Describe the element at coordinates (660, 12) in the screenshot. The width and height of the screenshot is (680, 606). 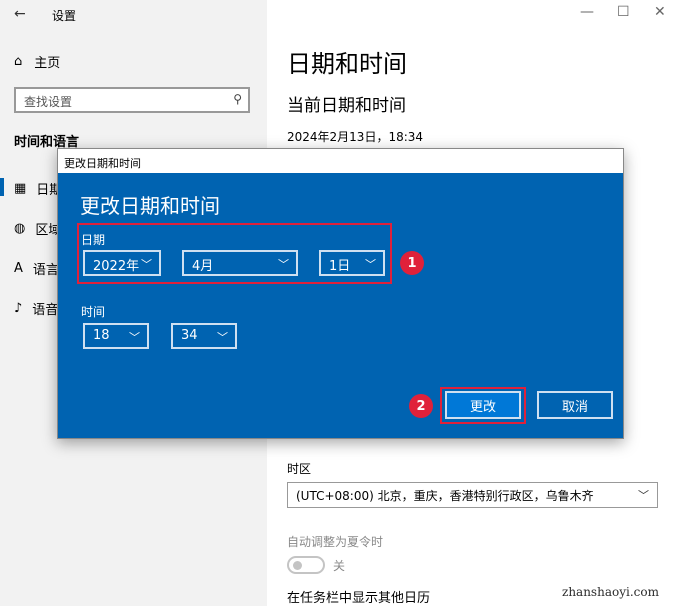
I see `close-icon: ✕` at that location.